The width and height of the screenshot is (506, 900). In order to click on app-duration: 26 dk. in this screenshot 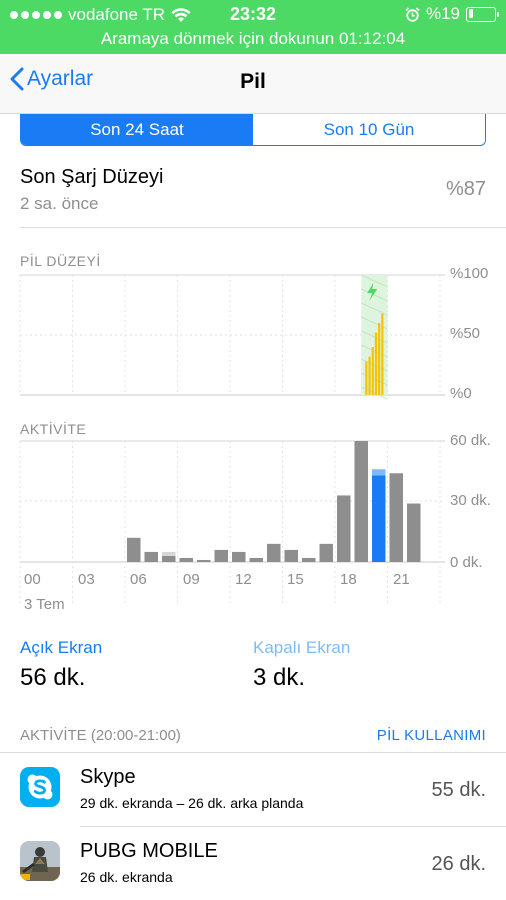, I will do `click(458, 864)`.